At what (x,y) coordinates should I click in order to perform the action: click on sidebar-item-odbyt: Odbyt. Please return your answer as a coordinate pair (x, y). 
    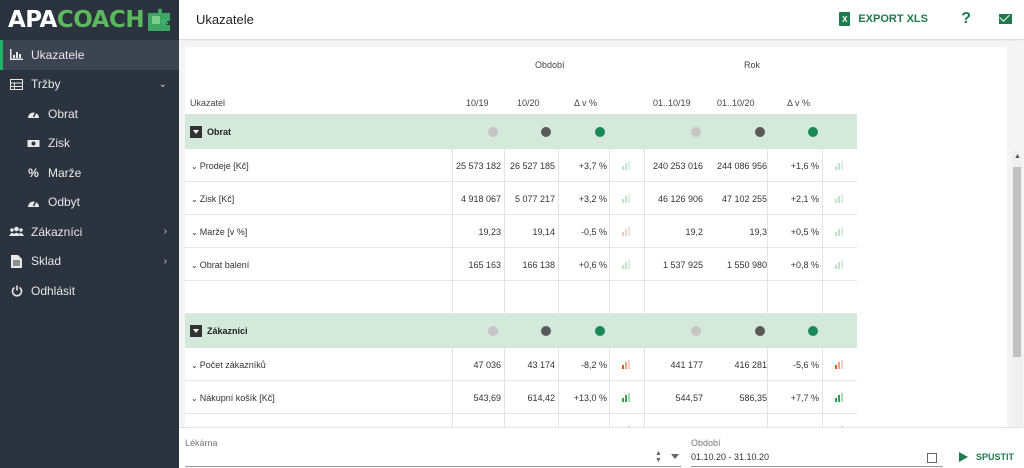
    Looking at the image, I should click on (89, 203).